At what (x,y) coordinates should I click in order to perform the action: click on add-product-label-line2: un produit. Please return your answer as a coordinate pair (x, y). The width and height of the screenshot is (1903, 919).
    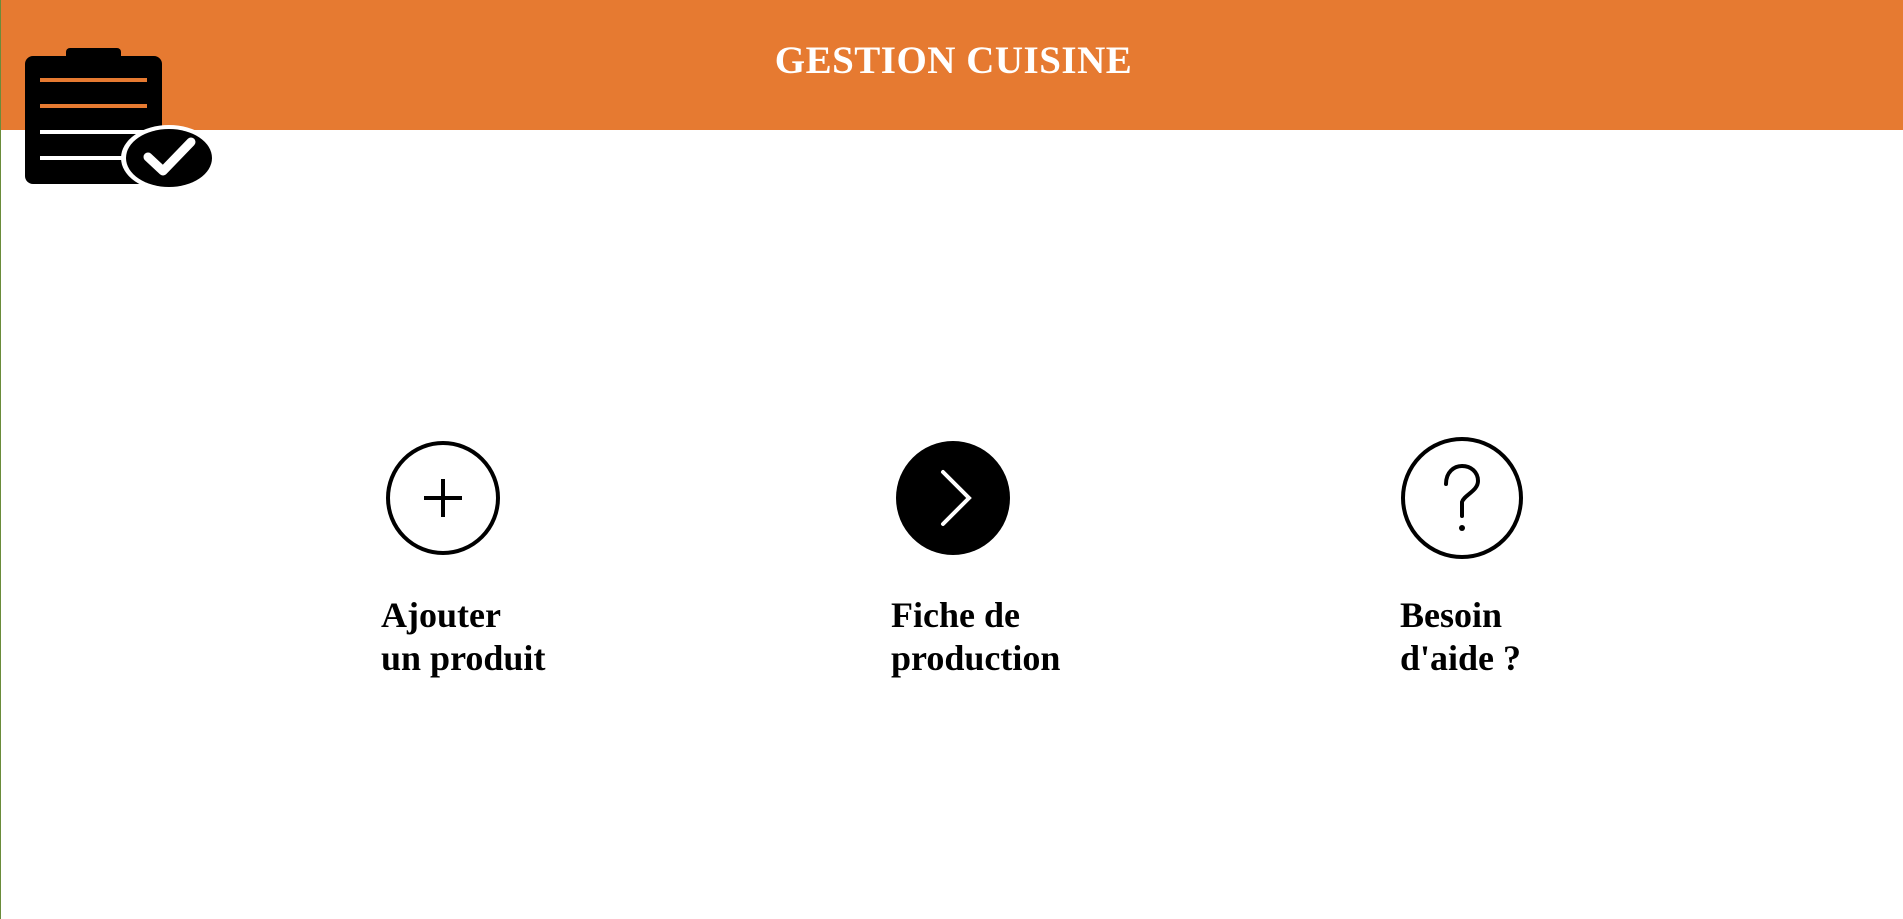
    Looking at the image, I should click on (463, 658).